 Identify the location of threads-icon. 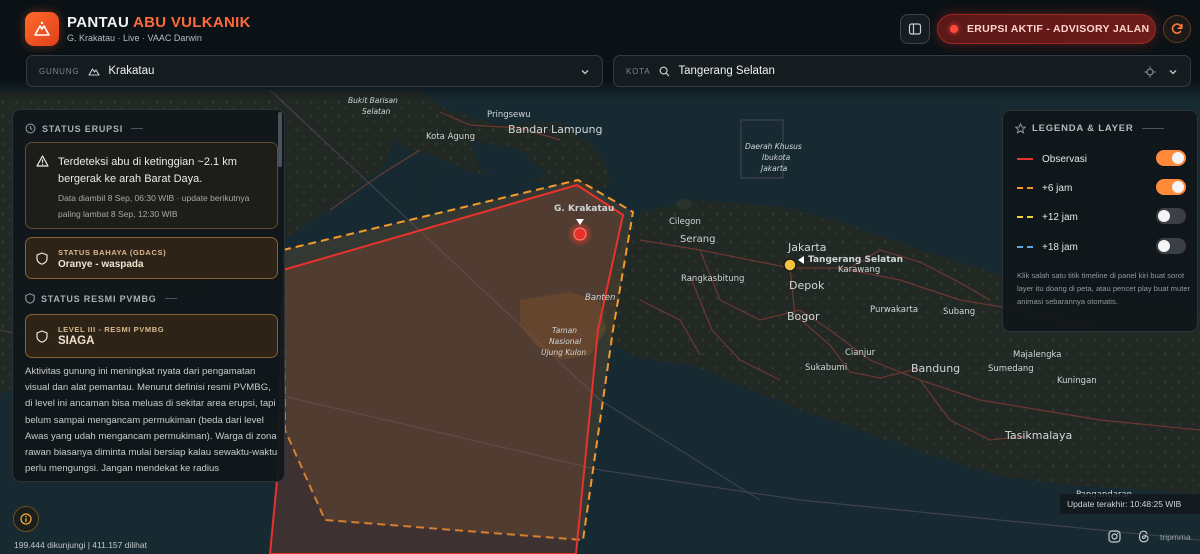
(1143, 536).